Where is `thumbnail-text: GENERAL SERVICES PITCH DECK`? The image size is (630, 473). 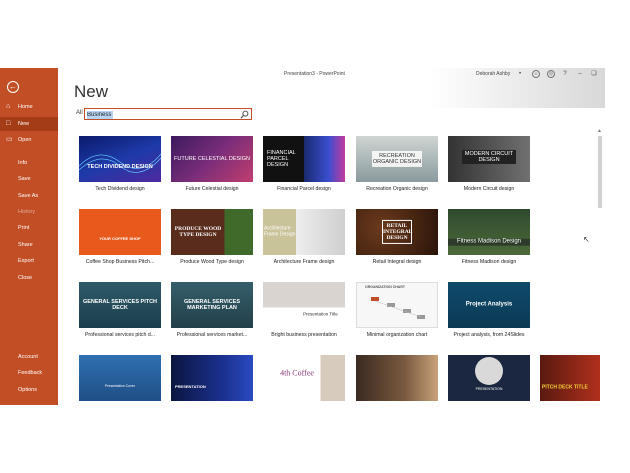
thumbnail-text: GENERAL SERVICES PITCH DECK is located at coordinates (120, 304).